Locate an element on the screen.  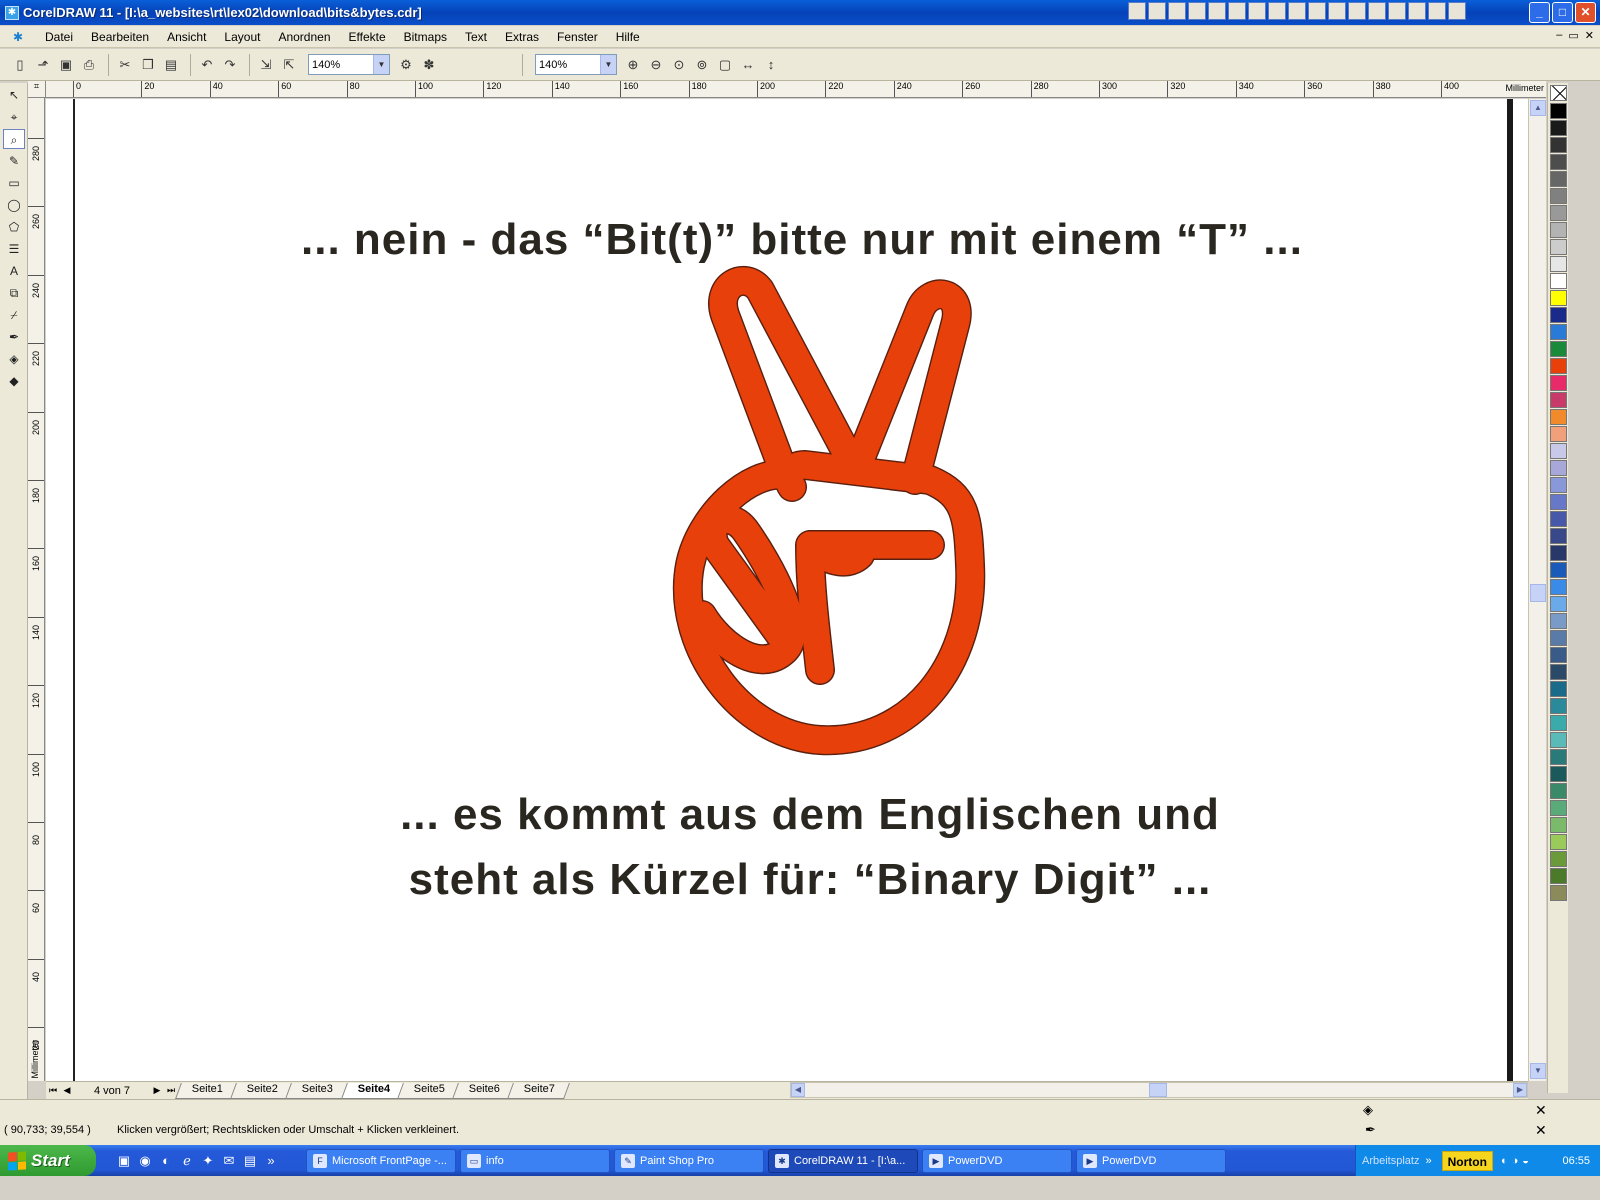
app-shortcut-icon: ✉ is located at coordinates (229, 1161).